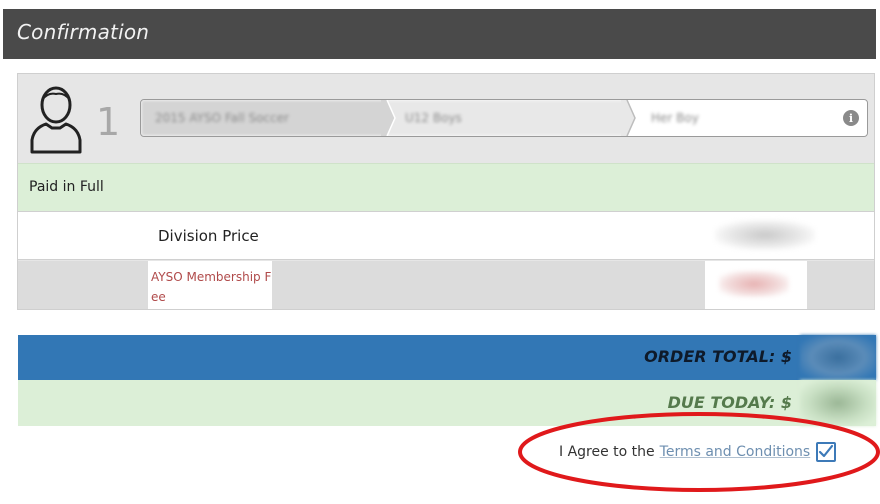 This screenshot has width=880, height=504. Describe the element at coordinates (838, 357) in the screenshot. I see `order-total-amount-redacted` at that location.